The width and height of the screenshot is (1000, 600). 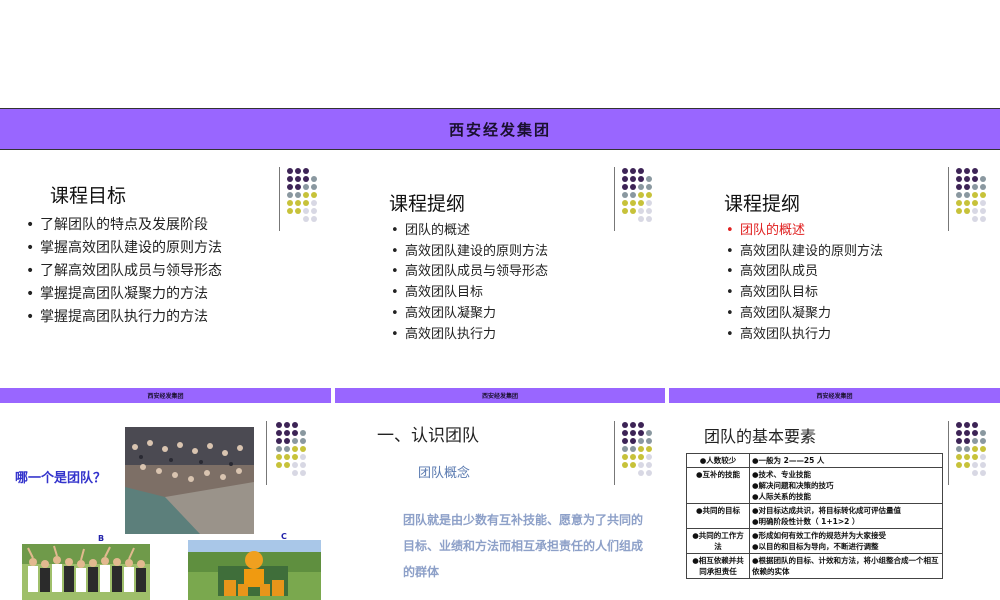 What do you see at coordinates (814, 485) in the screenshot?
I see `table-row: ●互补的技能 ●技术、专业技能 ●解决问题和决策的技巧 ●人际关系的技能` at bounding box center [814, 485].